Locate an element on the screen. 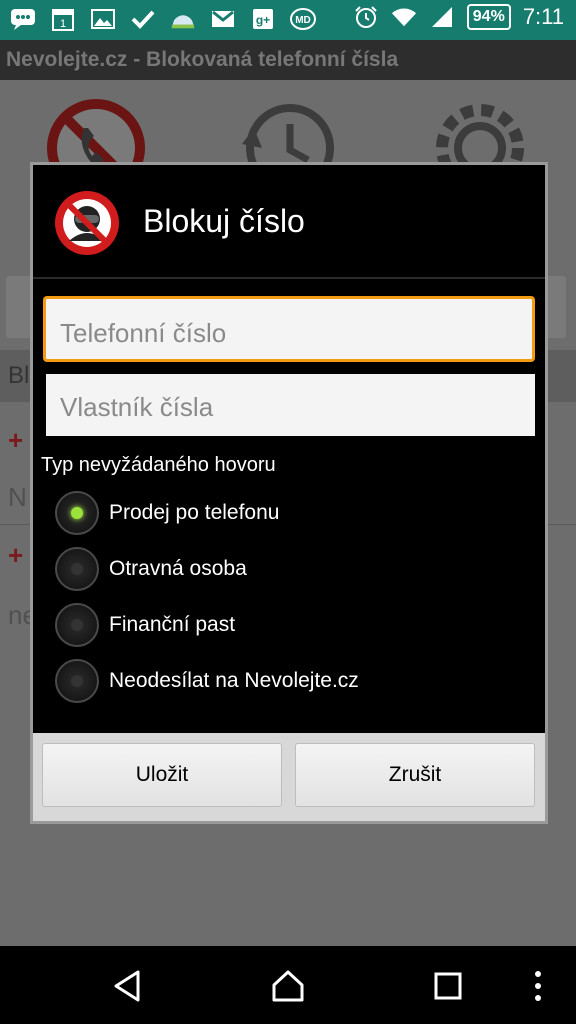 Image resolution: width=576 pixels, height=1024 pixels. app-bar: Nevolejte.cz - Blokovaná telefonní čísla is located at coordinates (288, 60).